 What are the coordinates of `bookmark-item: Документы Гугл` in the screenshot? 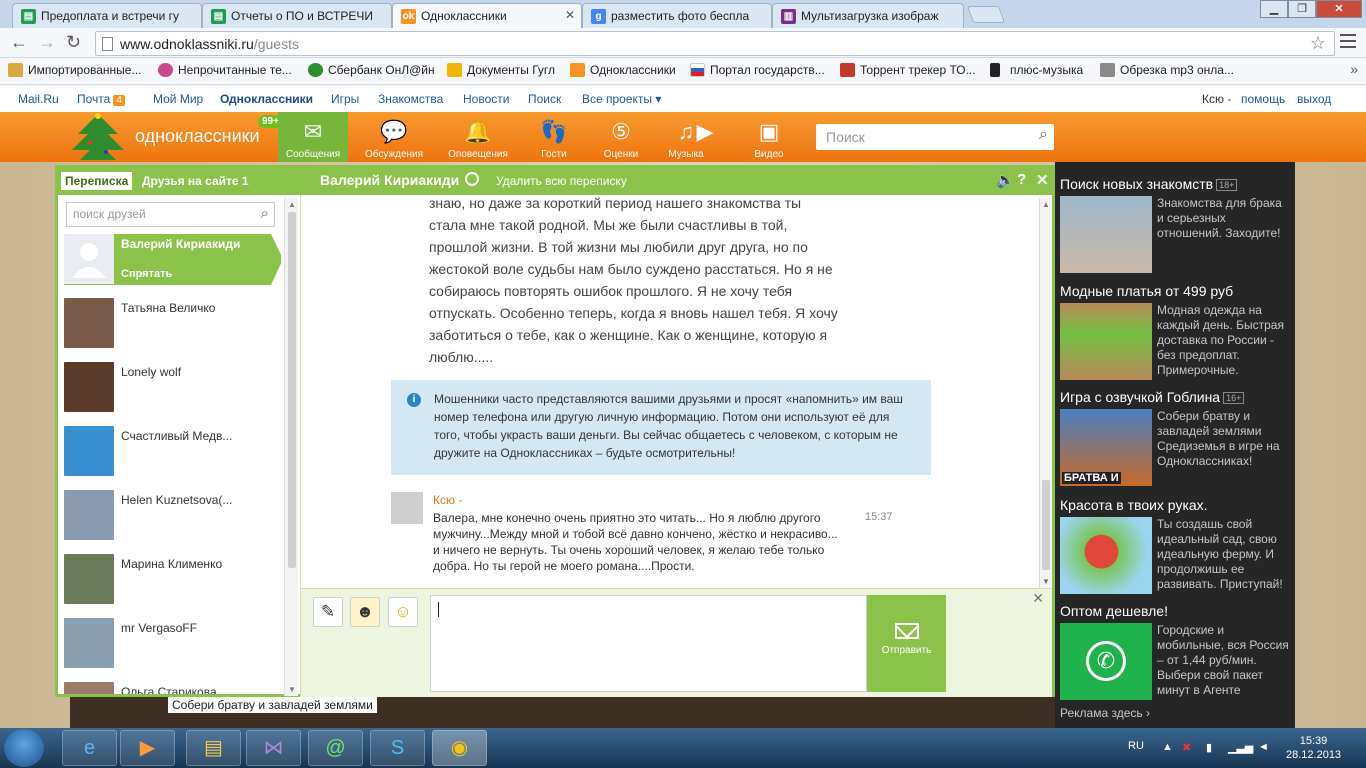 It's located at (501, 70).